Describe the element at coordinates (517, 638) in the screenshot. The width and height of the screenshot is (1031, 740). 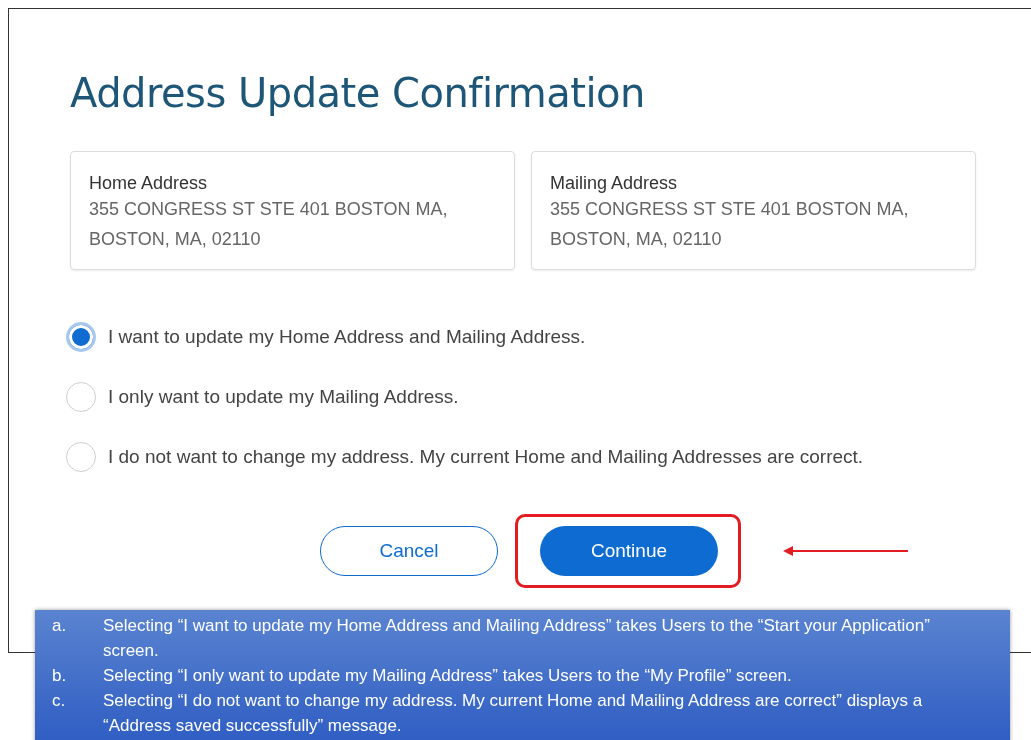
I see `note-text: Selecting “I want to update my Home Address and Mailing Address” takes Users to the “Start your Application” screen.` at that location.